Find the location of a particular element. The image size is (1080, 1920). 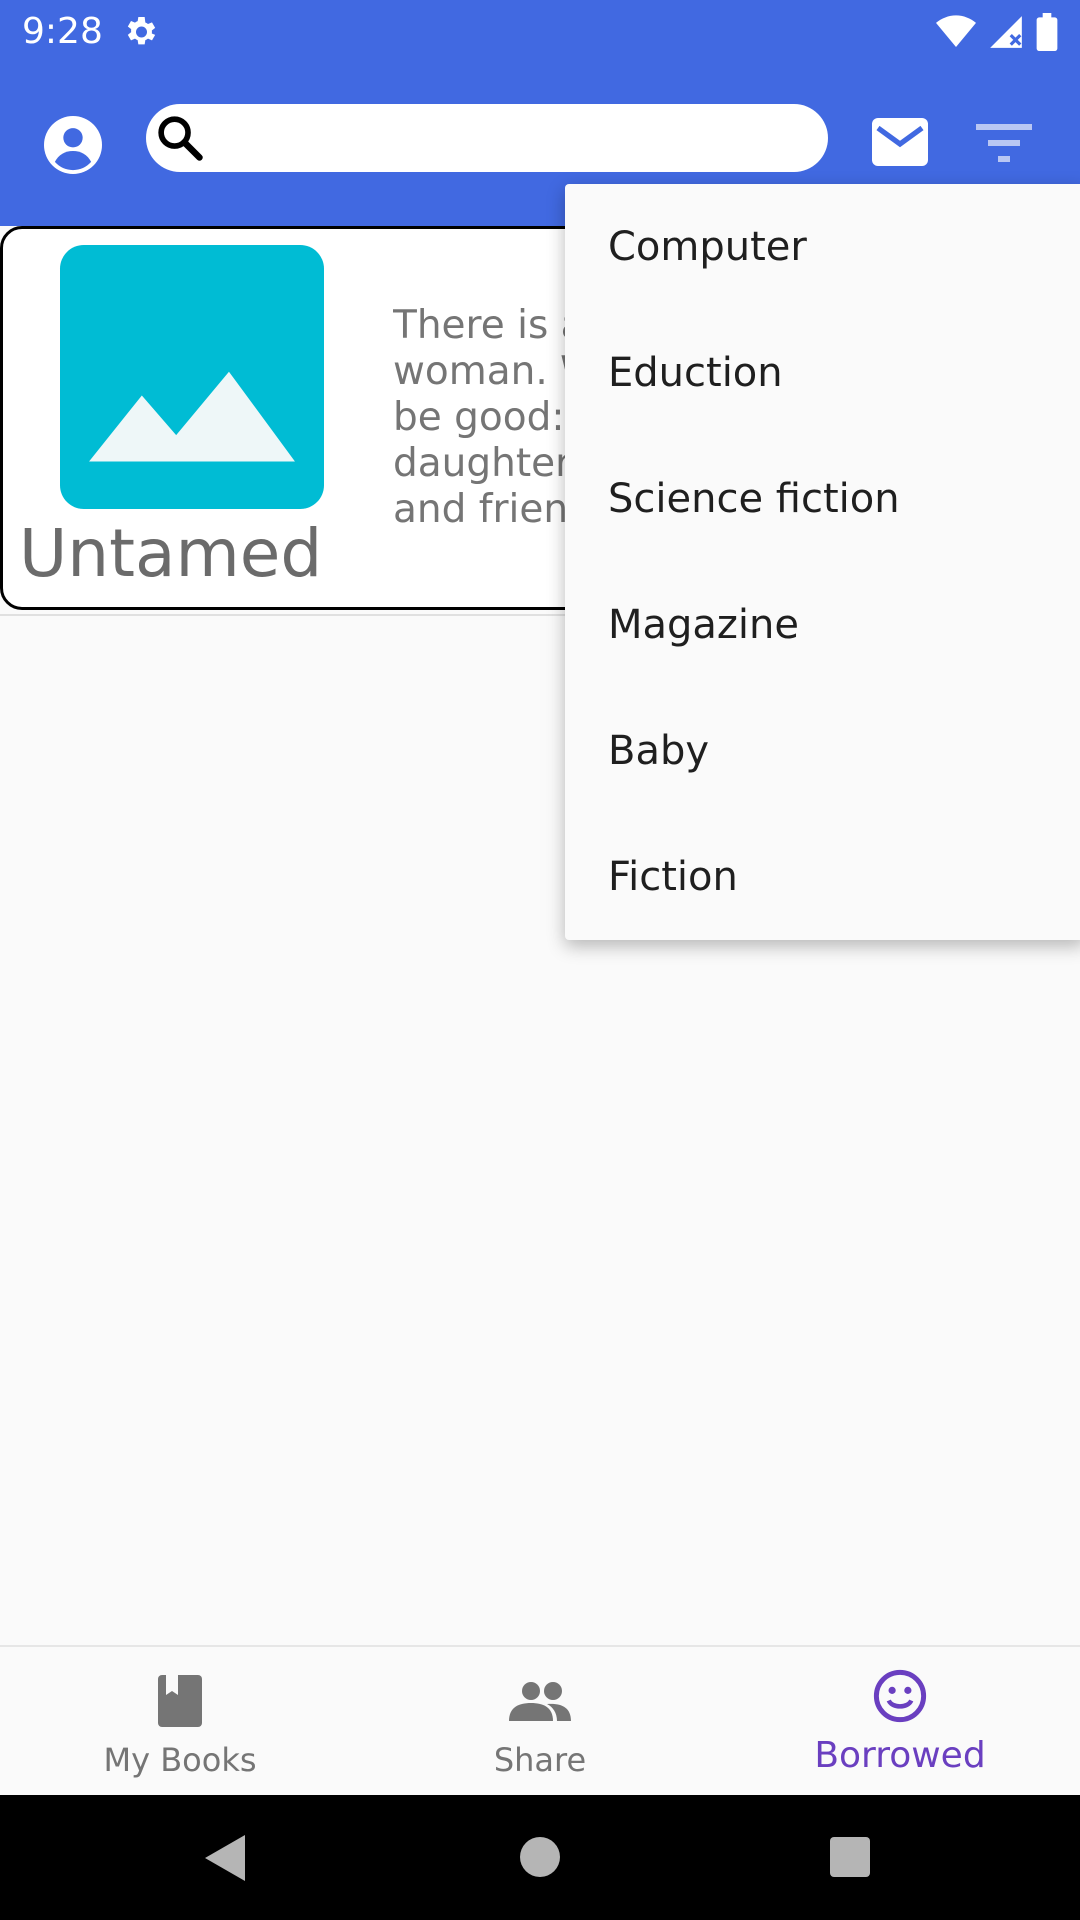

status-icons is located at coordinates (997, 32).